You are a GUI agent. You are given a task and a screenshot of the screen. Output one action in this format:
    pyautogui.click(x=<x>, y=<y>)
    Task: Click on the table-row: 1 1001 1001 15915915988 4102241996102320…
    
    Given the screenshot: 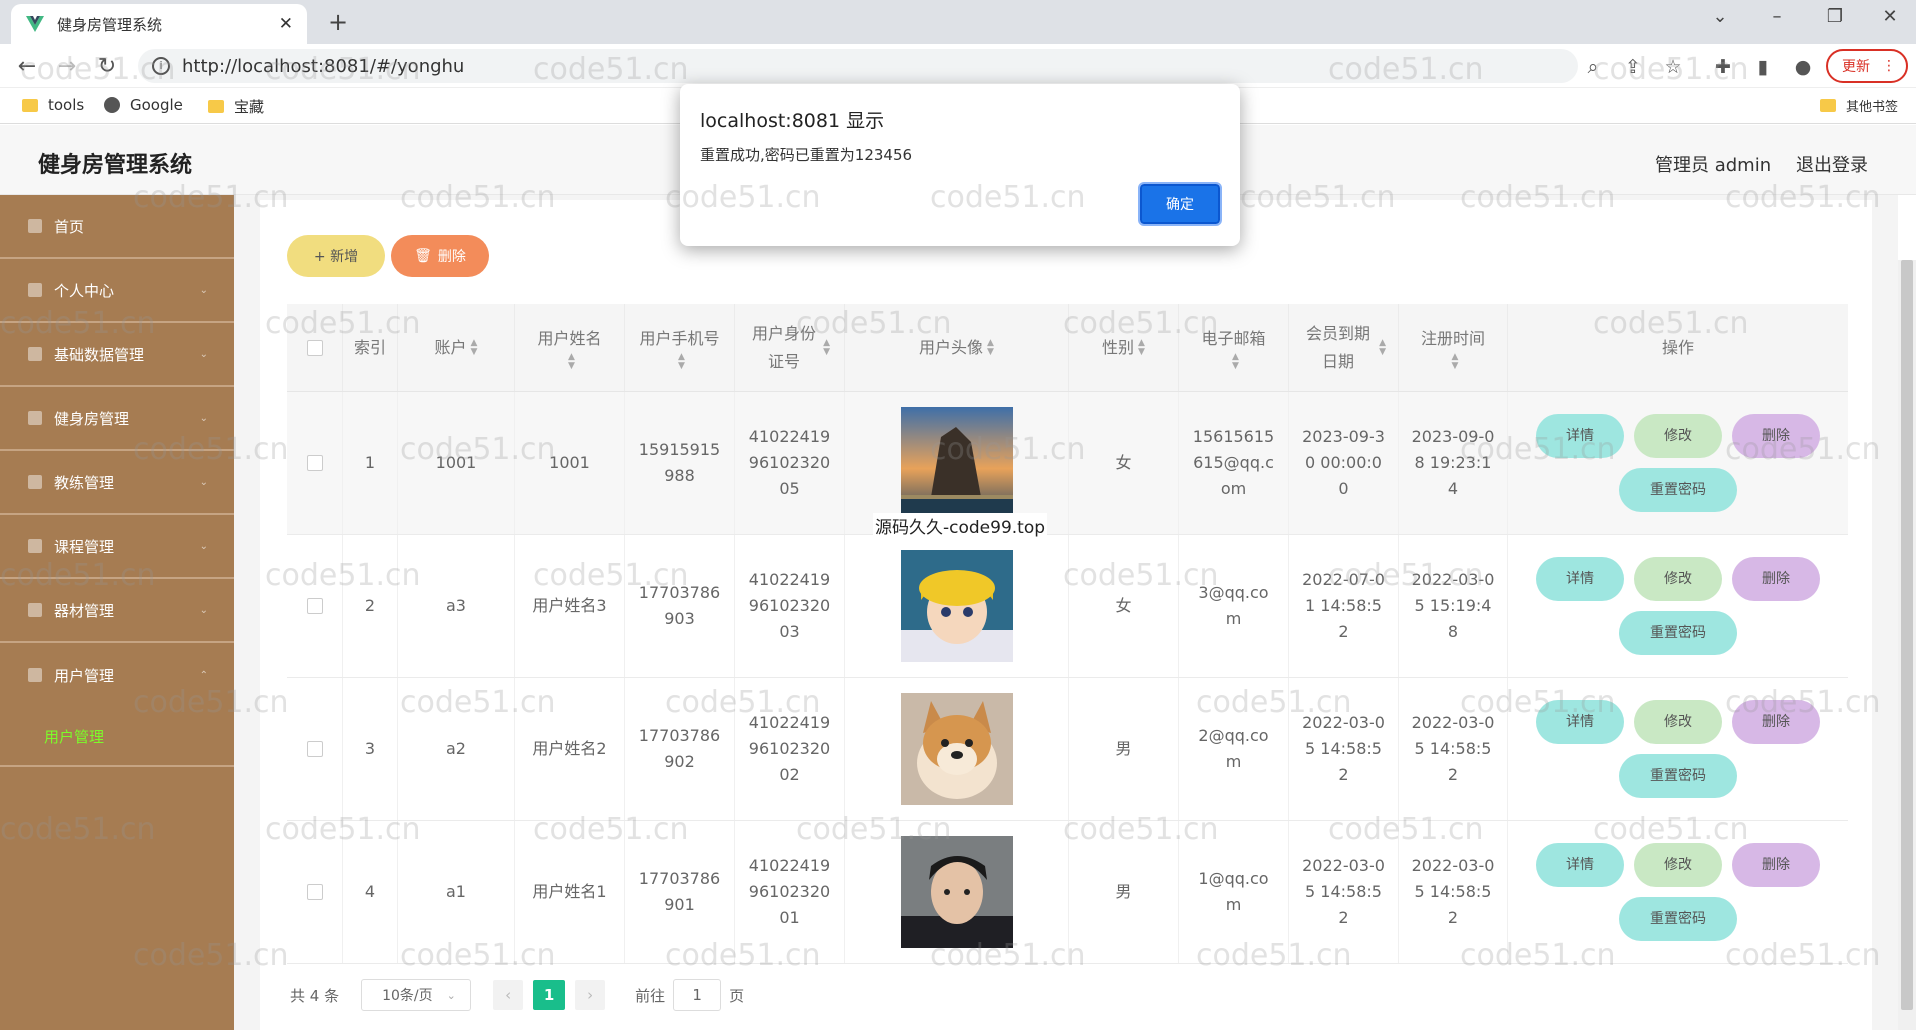 What is the action you would take?
    pyautogui.click(x=1067, y=463)
    